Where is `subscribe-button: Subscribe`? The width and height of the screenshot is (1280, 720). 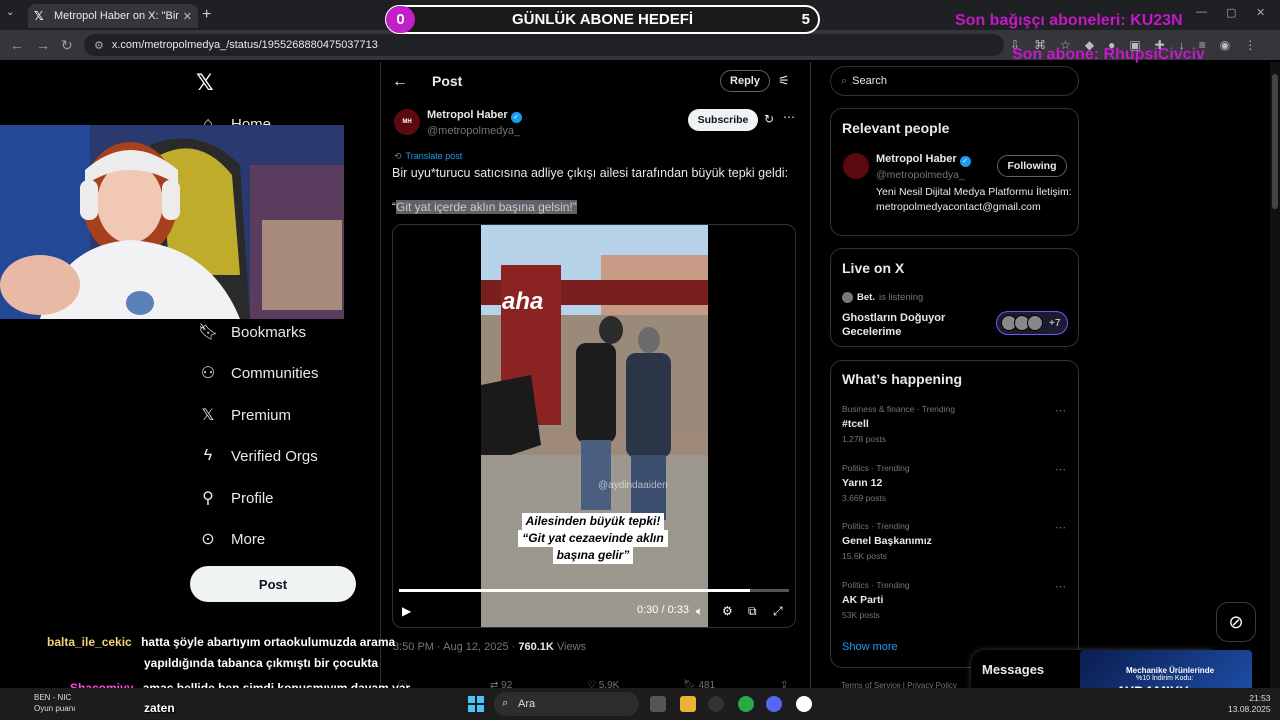 subscribe-button: Subscribe is located at coordinates (723, 120).